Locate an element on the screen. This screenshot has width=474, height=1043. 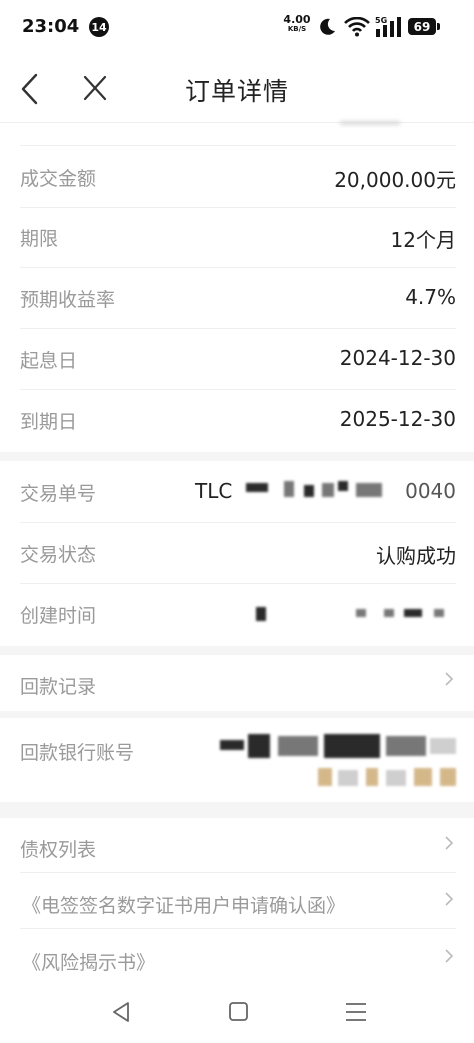
transaction-status-row: 交易状态 认购成功 is located at coordinates (238, 553).